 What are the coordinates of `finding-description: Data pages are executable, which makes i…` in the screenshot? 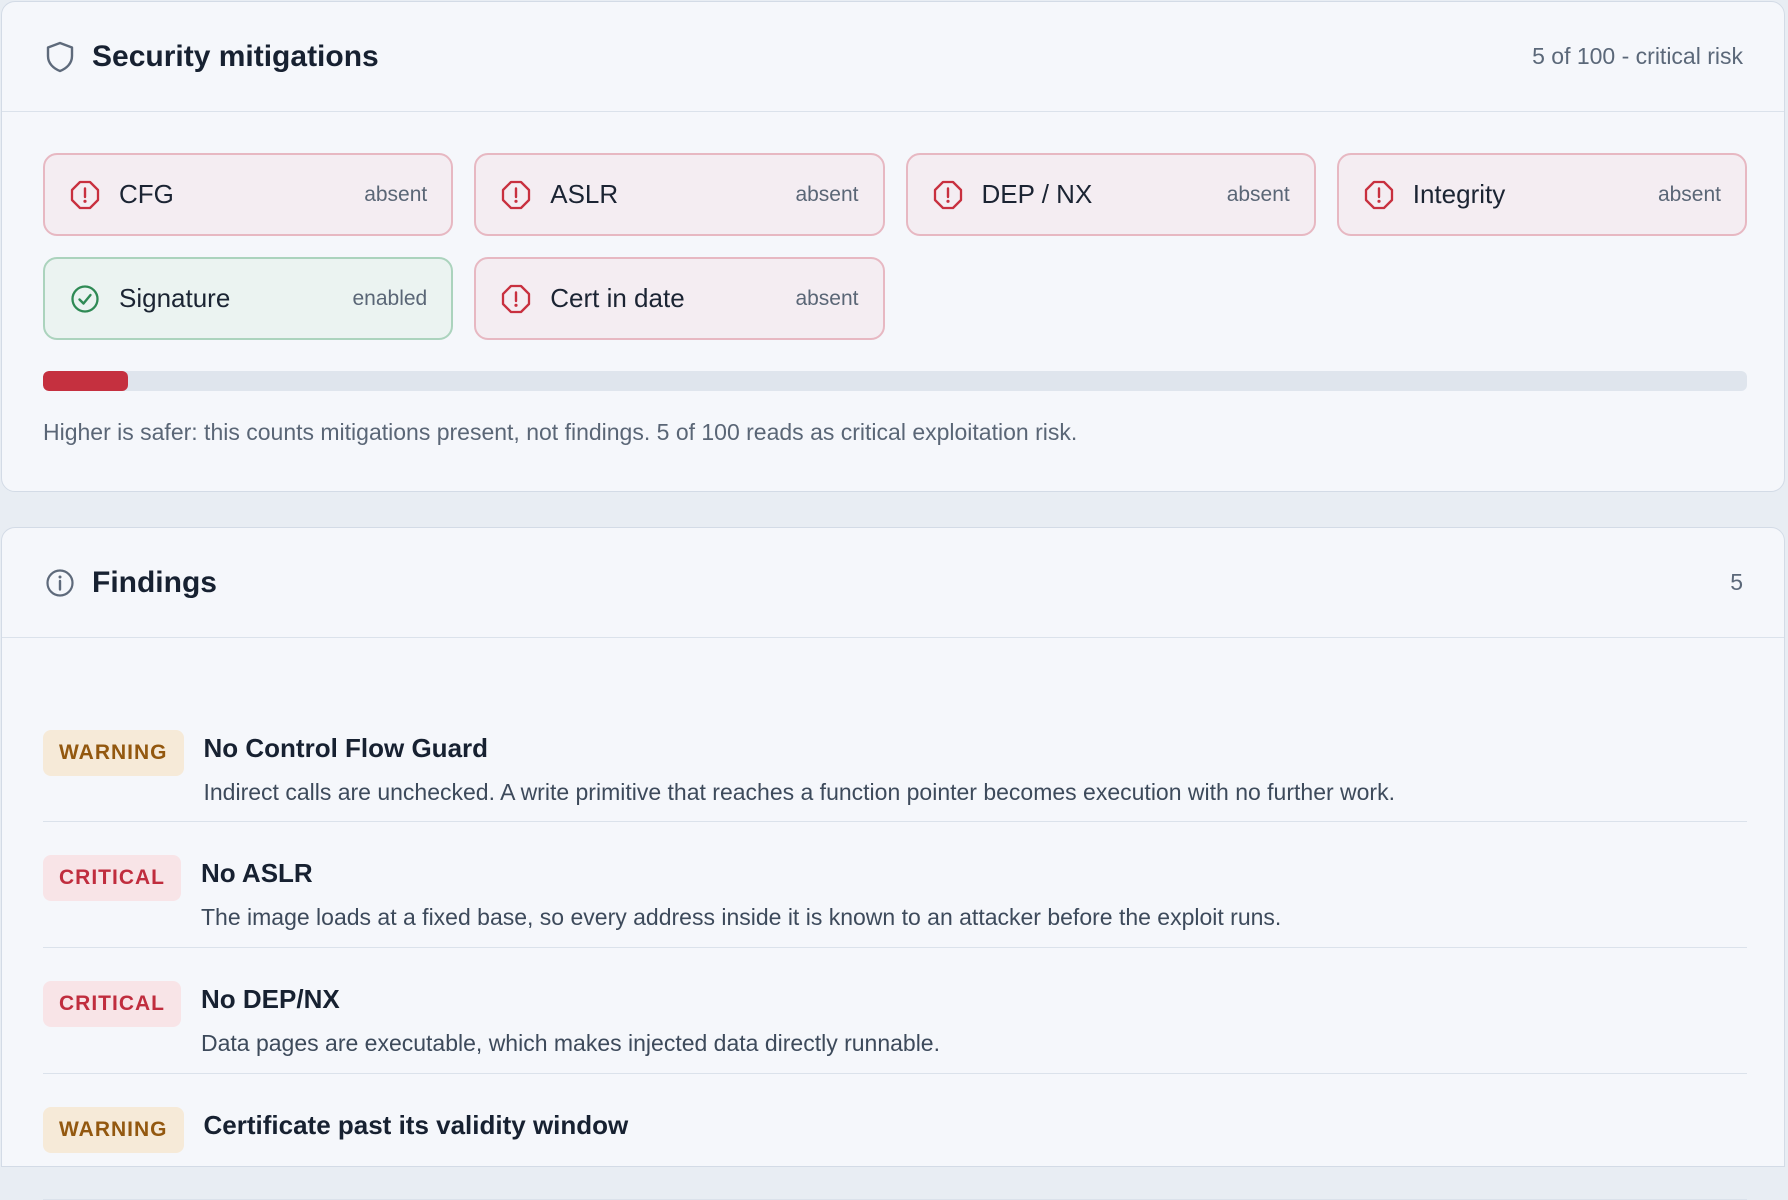 It's located at (570, 1043).